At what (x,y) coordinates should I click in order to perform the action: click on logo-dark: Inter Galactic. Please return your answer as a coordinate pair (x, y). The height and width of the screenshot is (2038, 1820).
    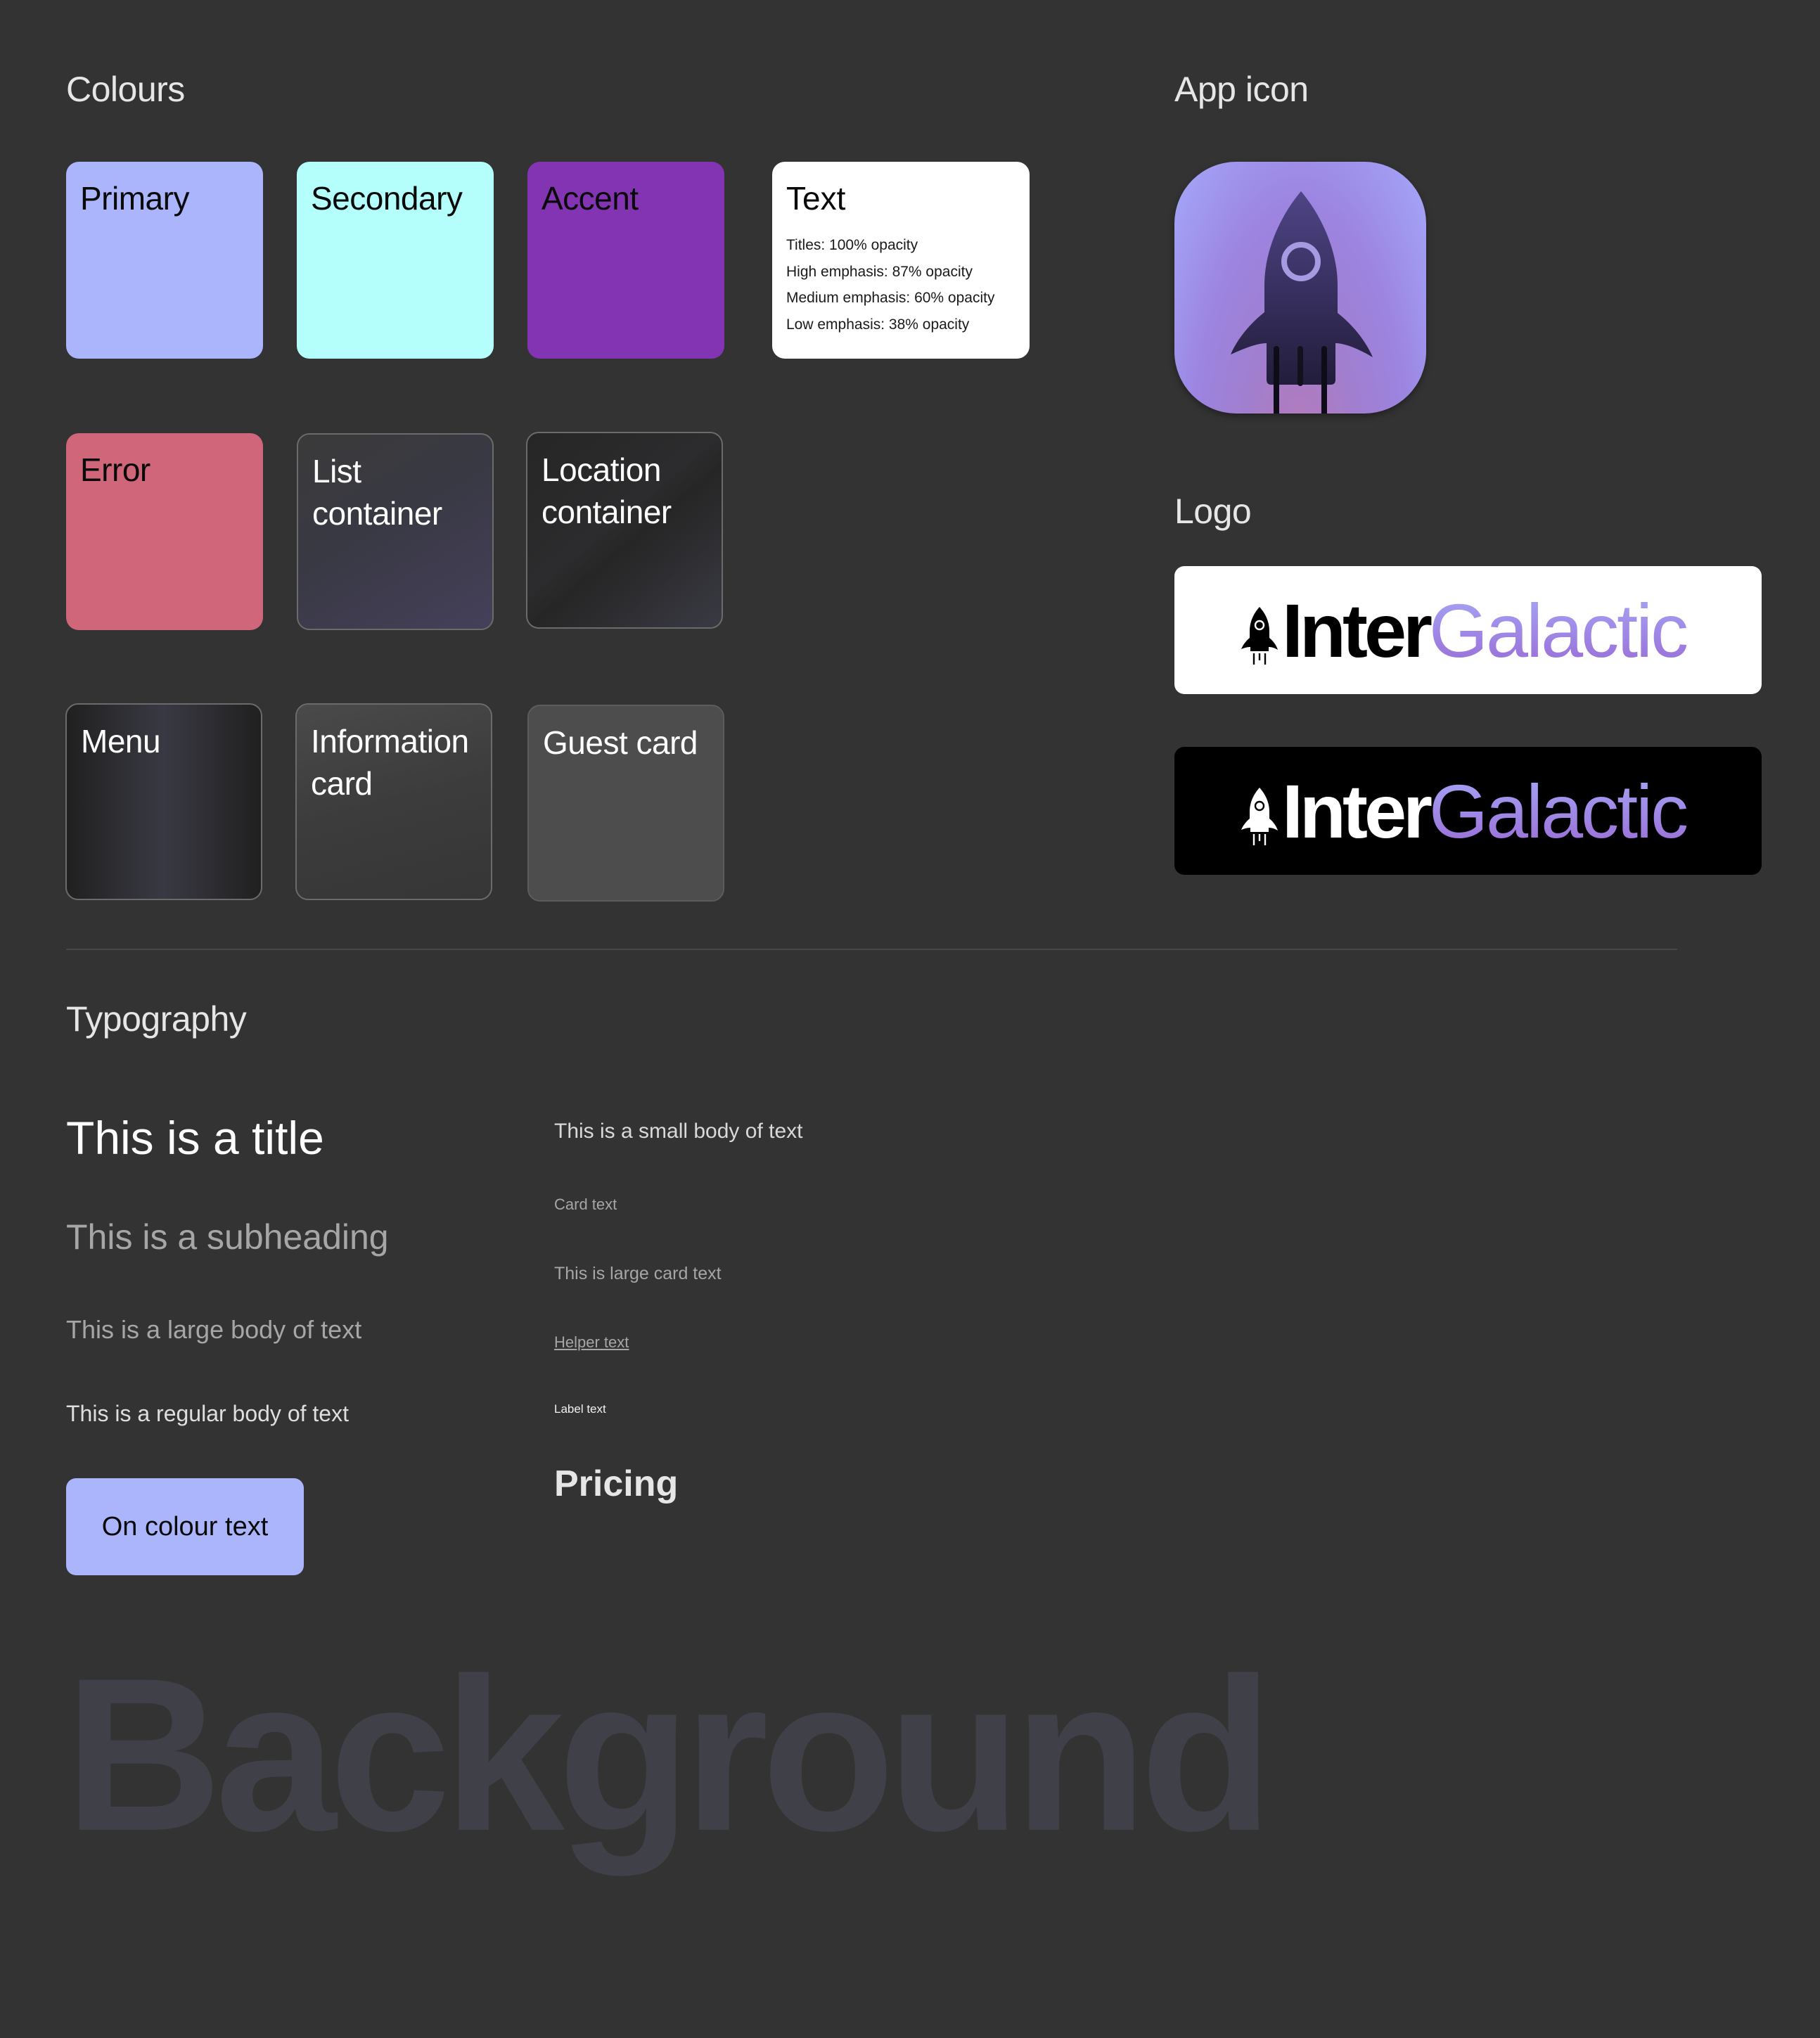
    Looking at the image, I should click on (1468, 811).